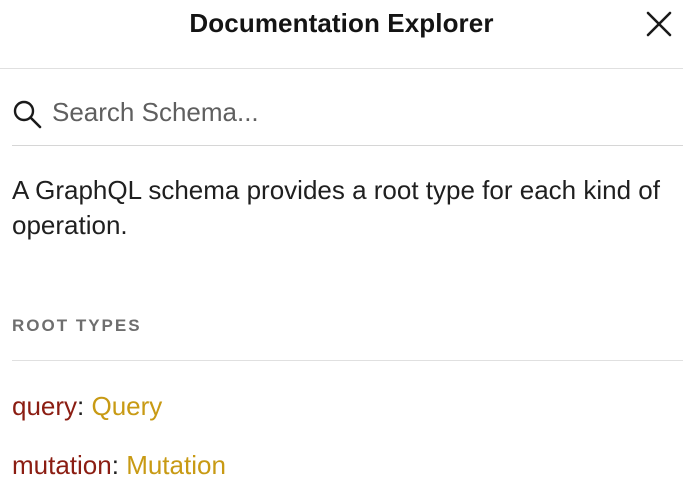  Describe the element at coordinates (352, 112) in the screenshot. I see `search-input` at that location.